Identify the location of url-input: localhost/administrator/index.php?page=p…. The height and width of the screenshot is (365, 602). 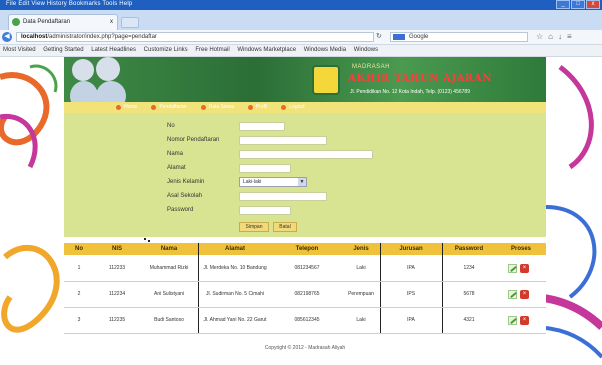
(195, 37).